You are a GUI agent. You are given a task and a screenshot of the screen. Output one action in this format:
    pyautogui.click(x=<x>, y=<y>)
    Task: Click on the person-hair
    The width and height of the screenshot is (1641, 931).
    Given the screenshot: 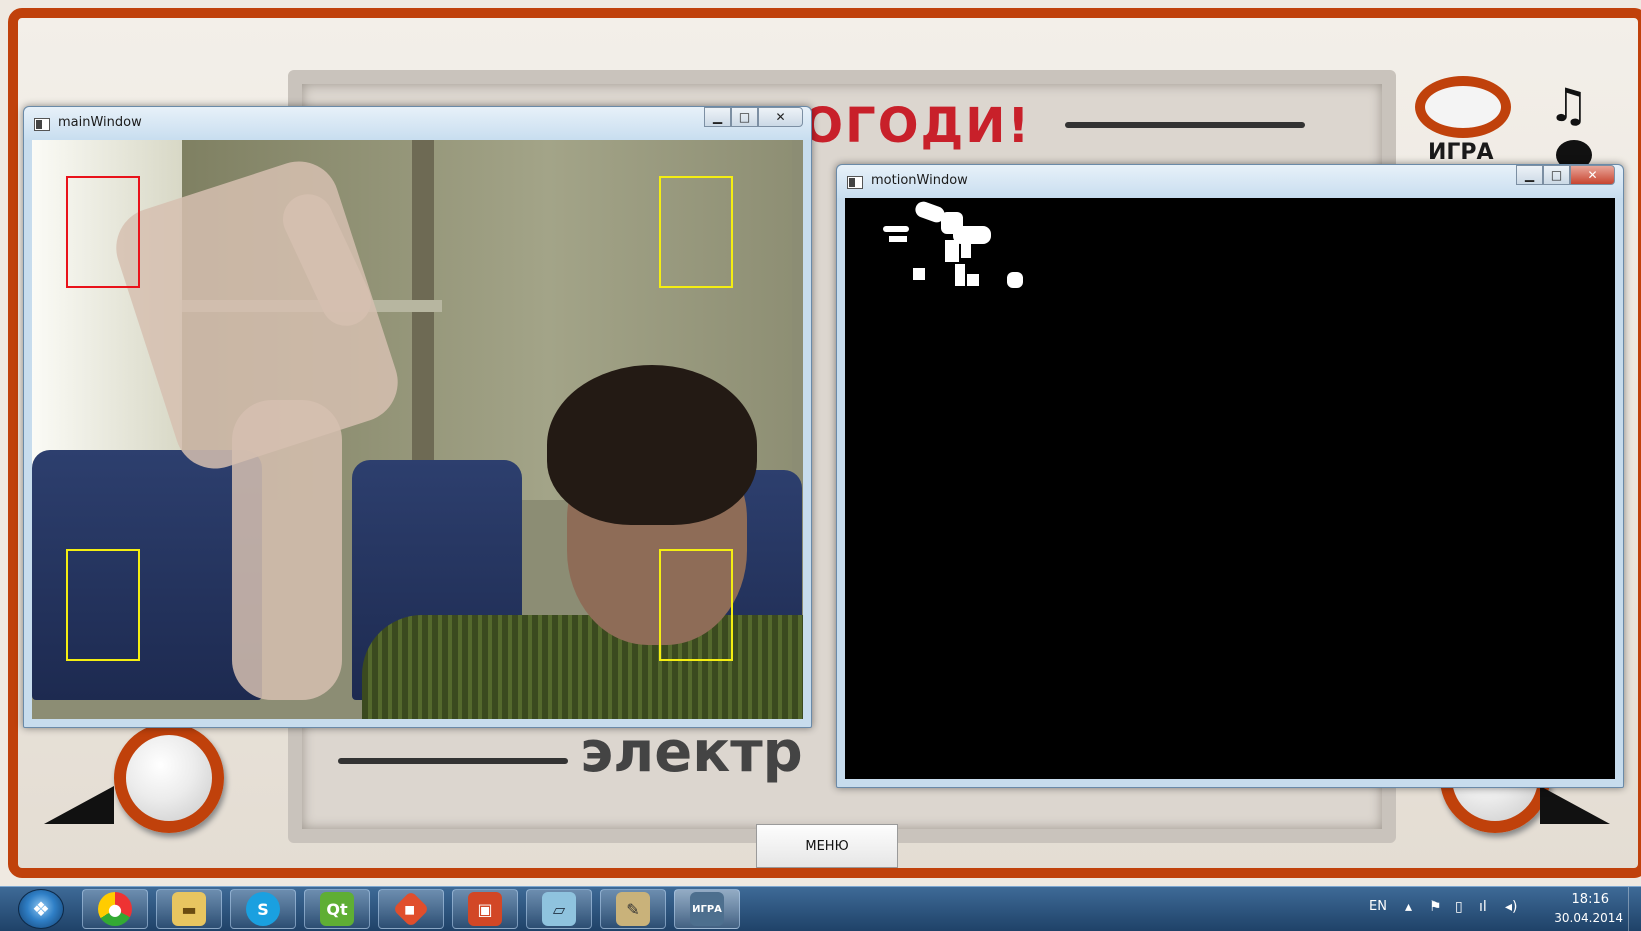 What is the action you would take?
    pyautogui.click(x=652, y=445)
    